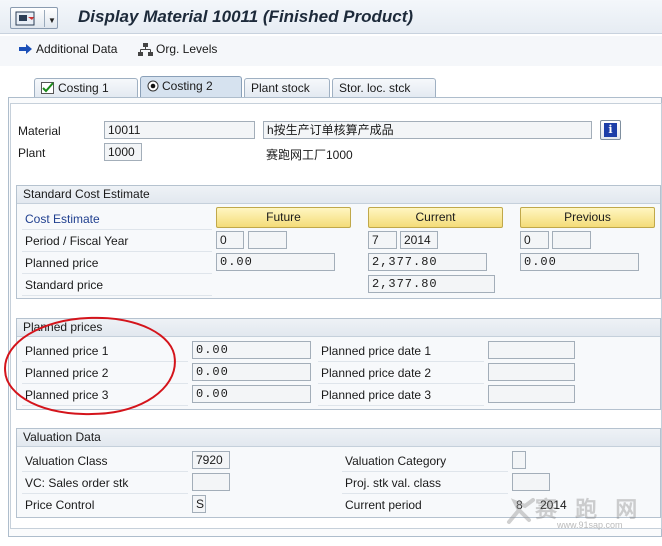 Image resolution: width=662 pixels, height=546 pixels. Describe the element at coordinates (531, 350) in the screenshot. I see `planned-price-date-1-field` at that location.